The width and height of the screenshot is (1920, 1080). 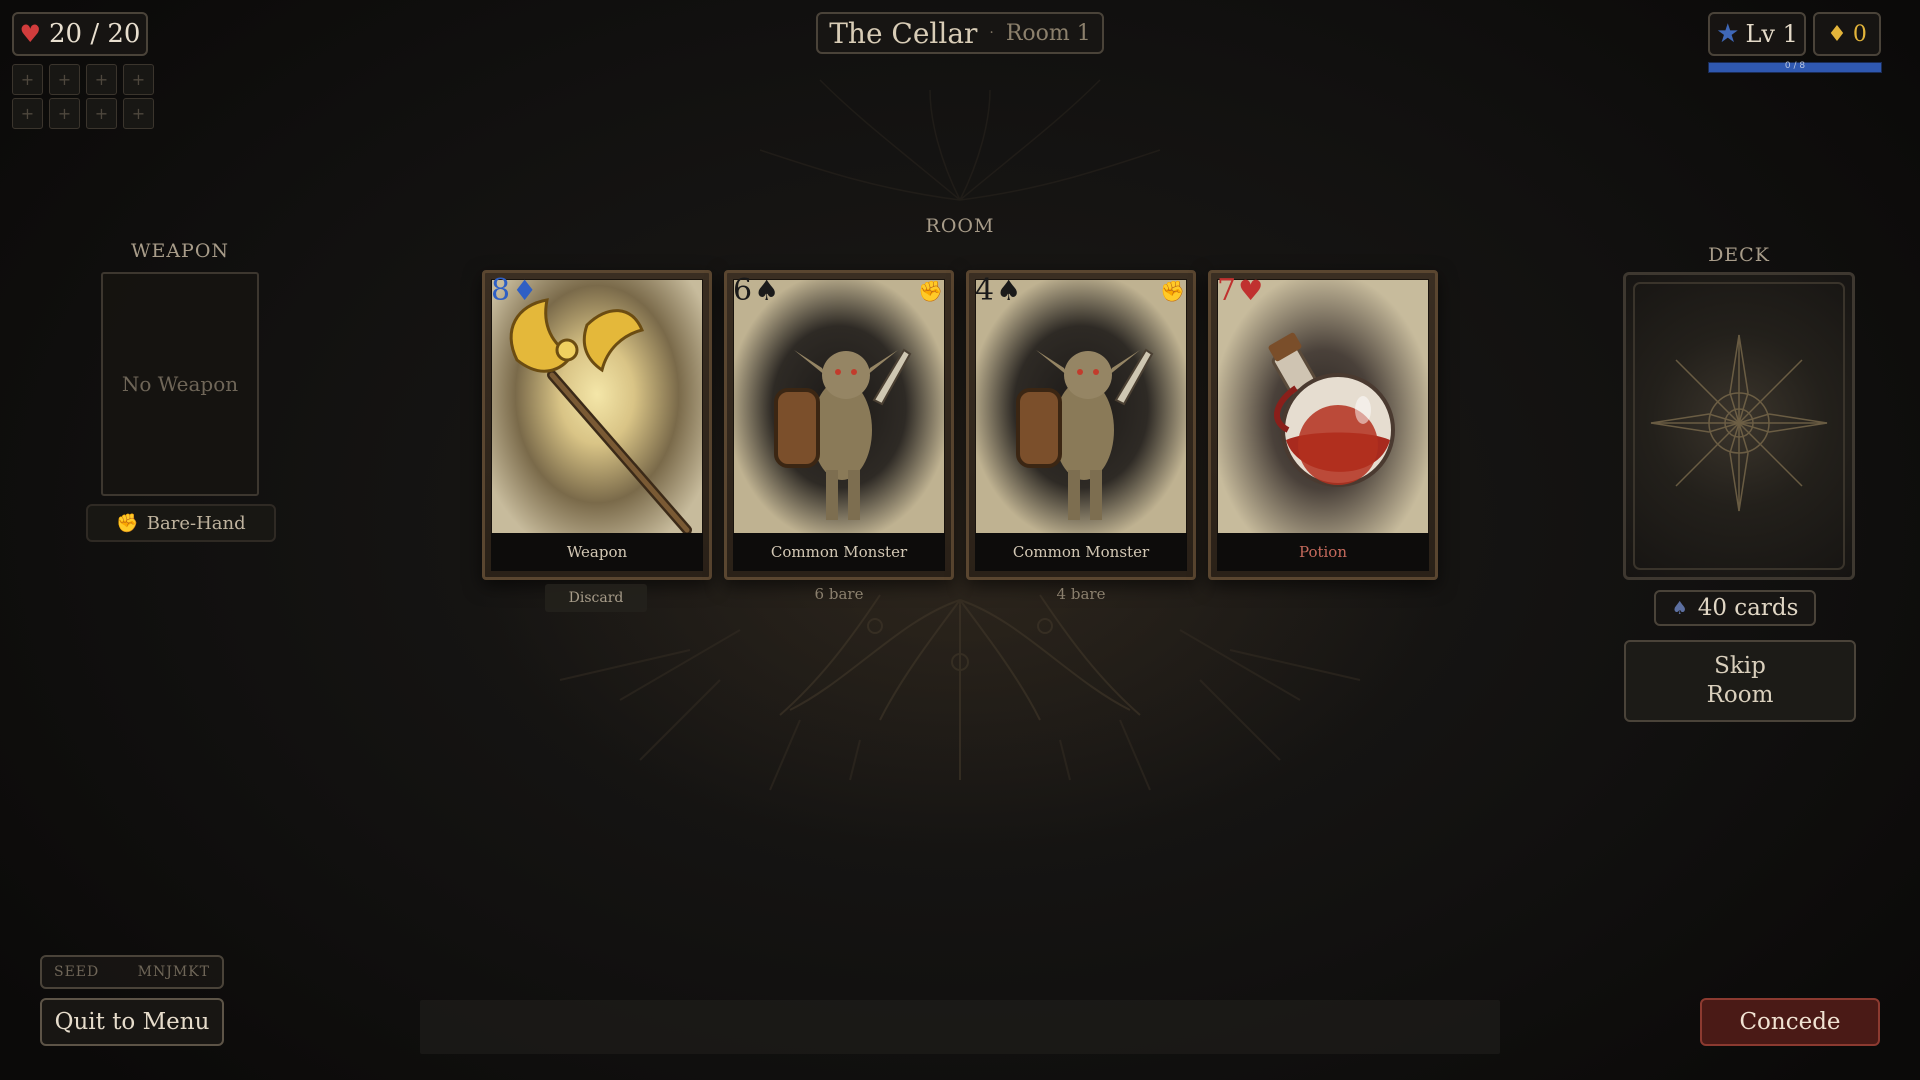 What do you see at coordinates (30, 34) in the screenshot?
I see `heart-icon: ♥` at bounding box center [30, 34].